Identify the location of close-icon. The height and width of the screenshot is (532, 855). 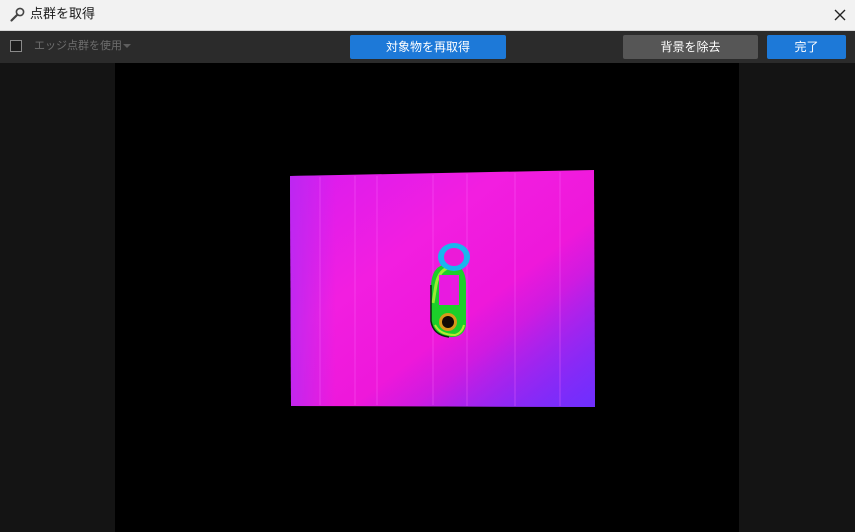
(840, 15).